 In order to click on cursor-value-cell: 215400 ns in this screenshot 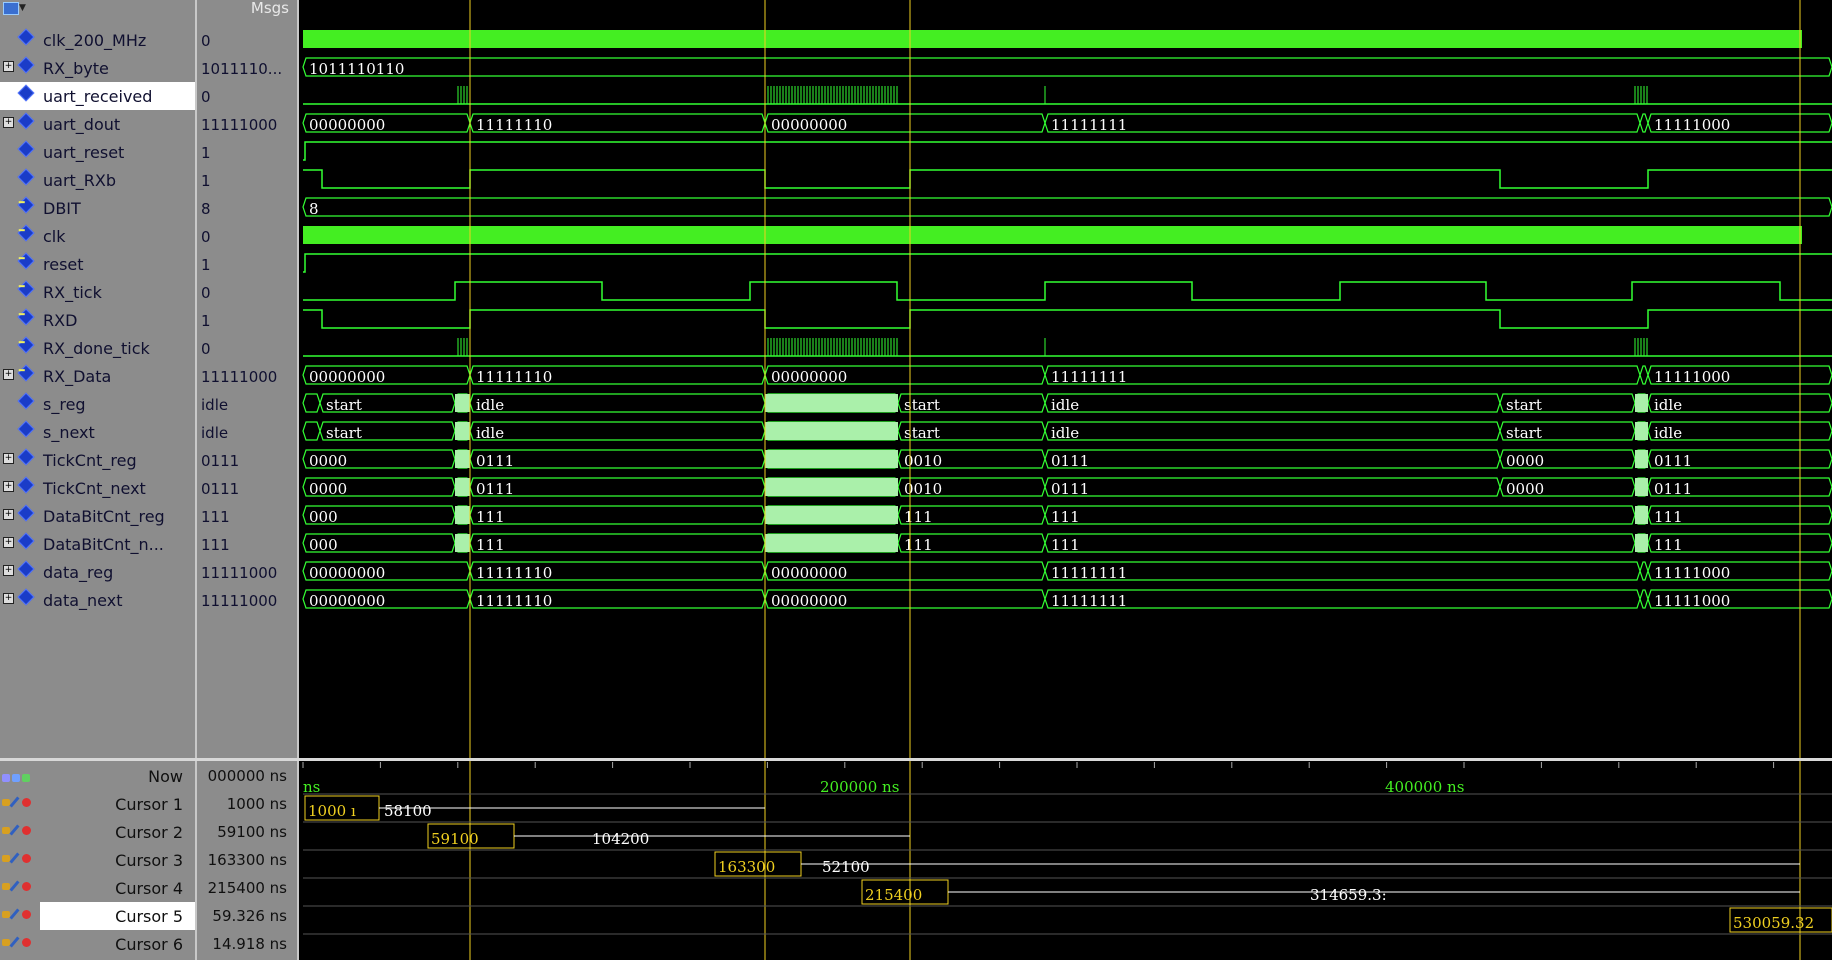, I will do `click(246, 888)`.